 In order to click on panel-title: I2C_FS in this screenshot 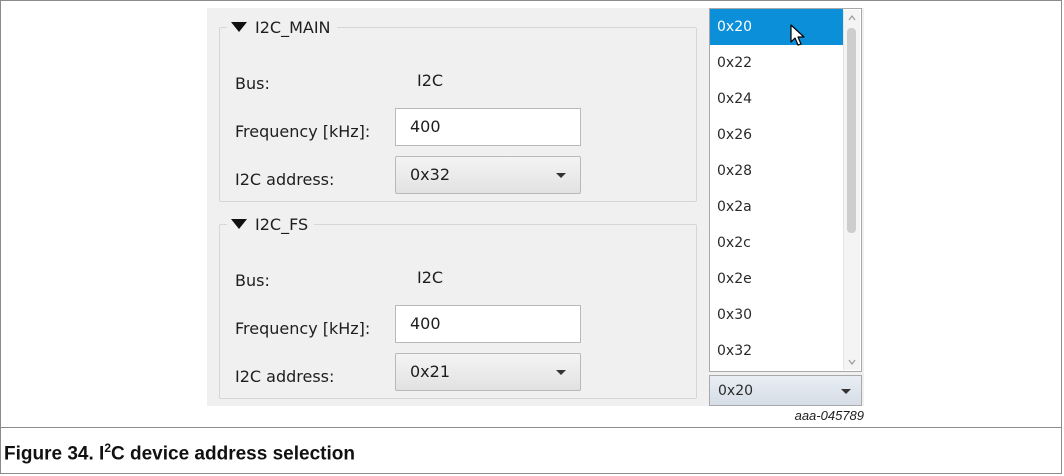, I will do `click(282, 224)`.